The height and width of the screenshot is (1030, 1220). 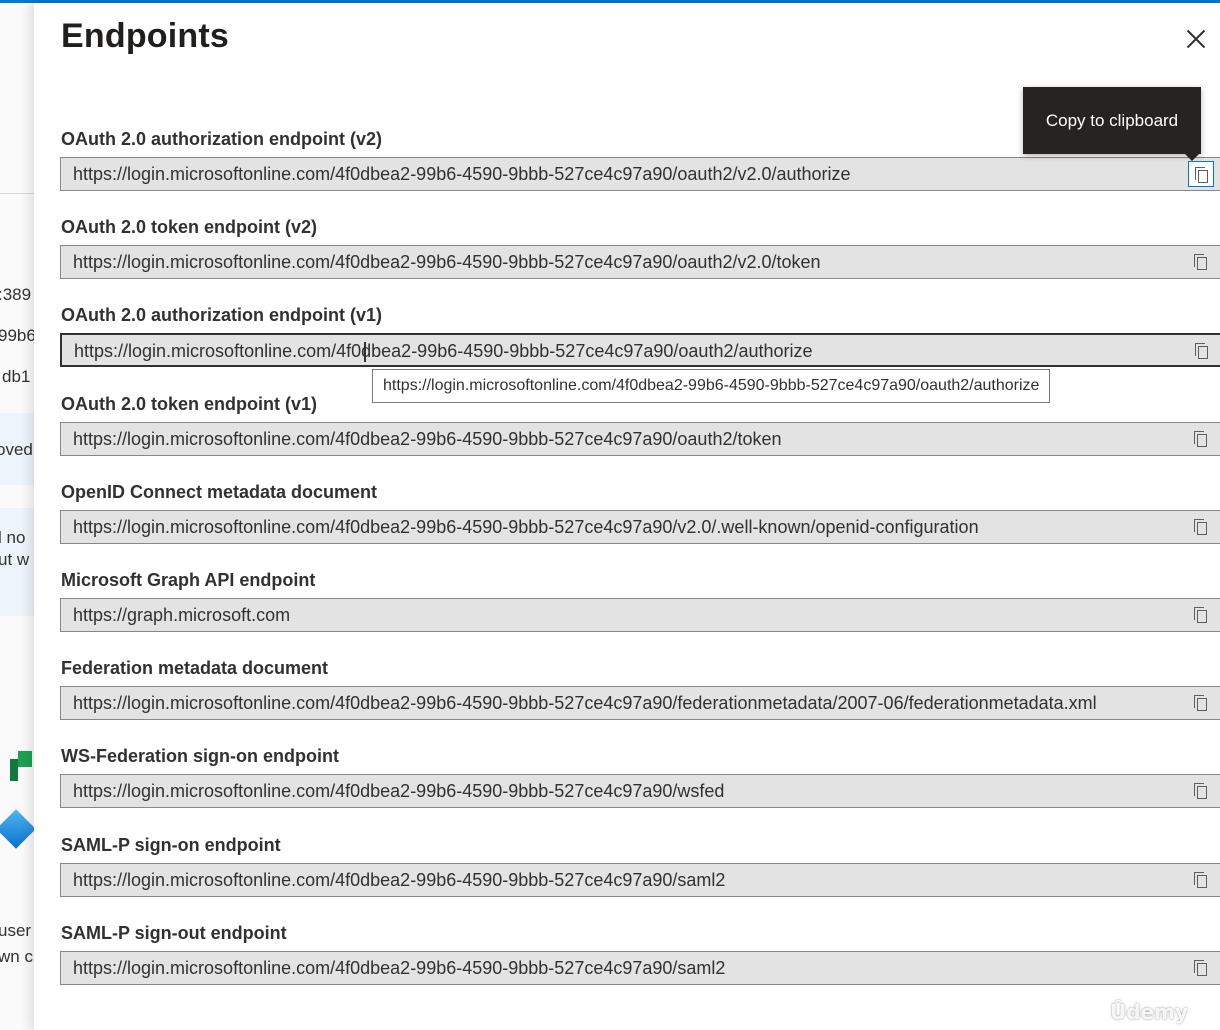 What do you see at coordinates (16, 930) in the screenshot?
I see `background-text: user` at bounding box center [16, 930].